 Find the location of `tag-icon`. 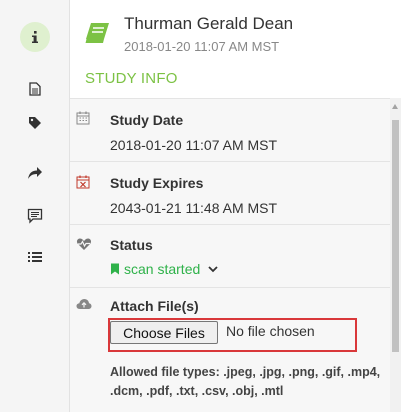

tag-icon is located at coordinates (35, 123).